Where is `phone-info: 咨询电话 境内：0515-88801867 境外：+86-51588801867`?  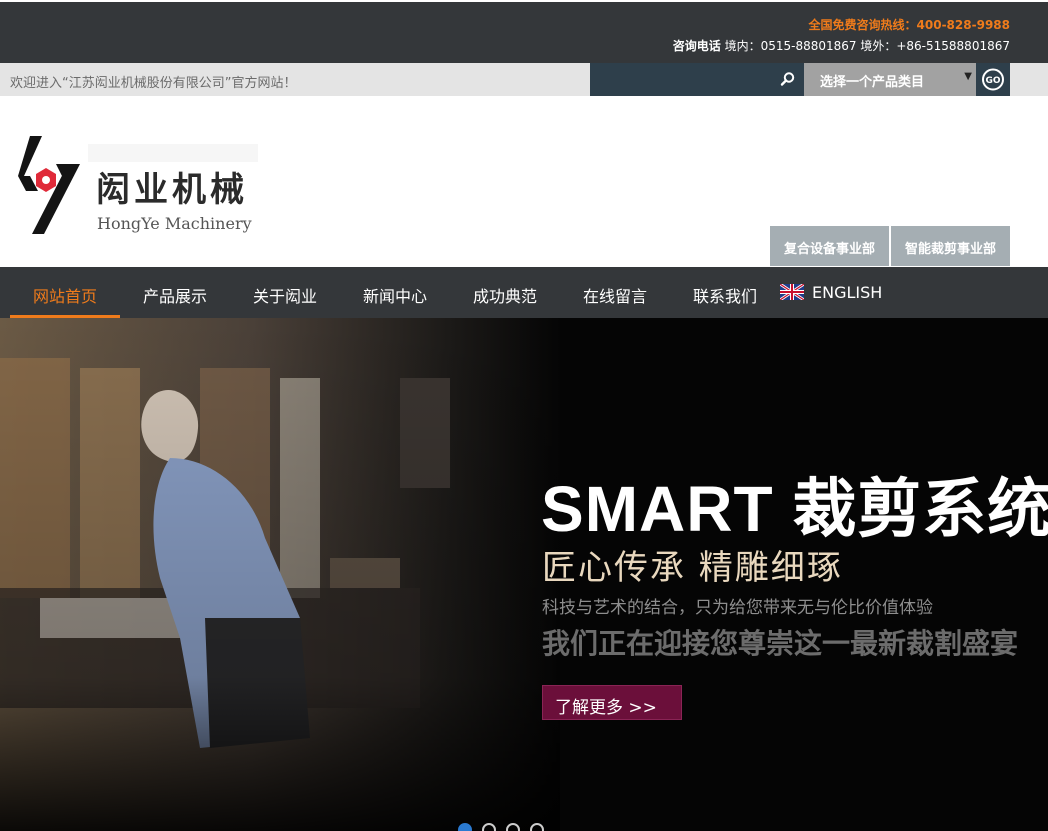
phone-info: 咨询电话 境内：0515-88801867 境外：+86-51588801867 is located at coordinates (841, 45).